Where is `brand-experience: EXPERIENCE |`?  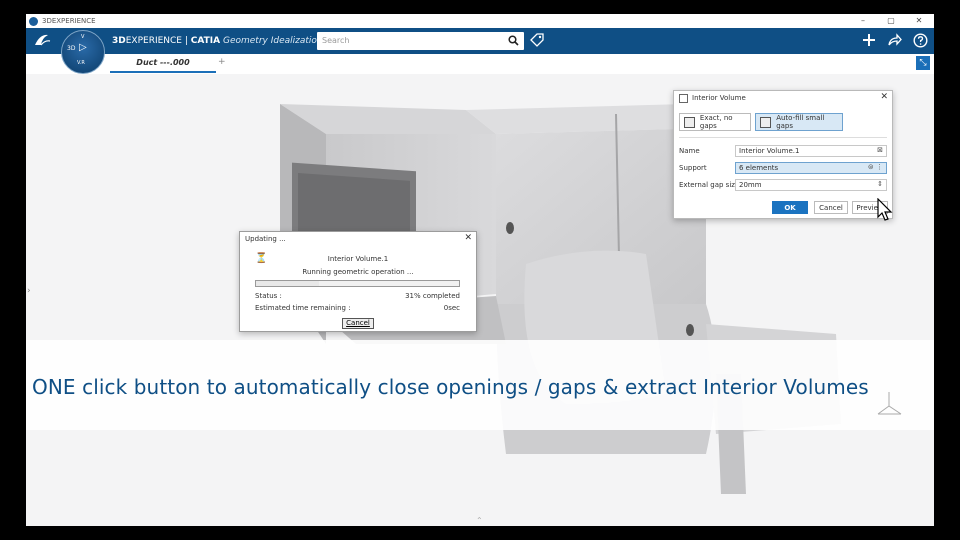
brand-experience: EXPERIENCE | is located at coordinates (158, 41).